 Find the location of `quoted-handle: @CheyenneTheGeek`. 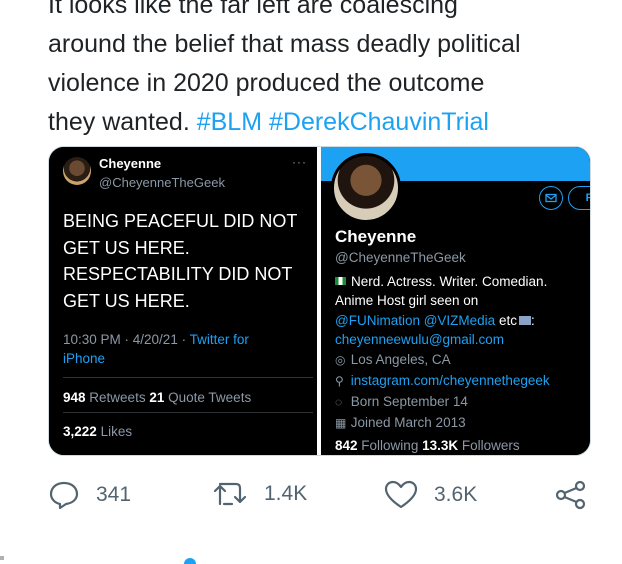

quoted-handle: @CheyenneTheGeek is located at coordinates (162, 182).